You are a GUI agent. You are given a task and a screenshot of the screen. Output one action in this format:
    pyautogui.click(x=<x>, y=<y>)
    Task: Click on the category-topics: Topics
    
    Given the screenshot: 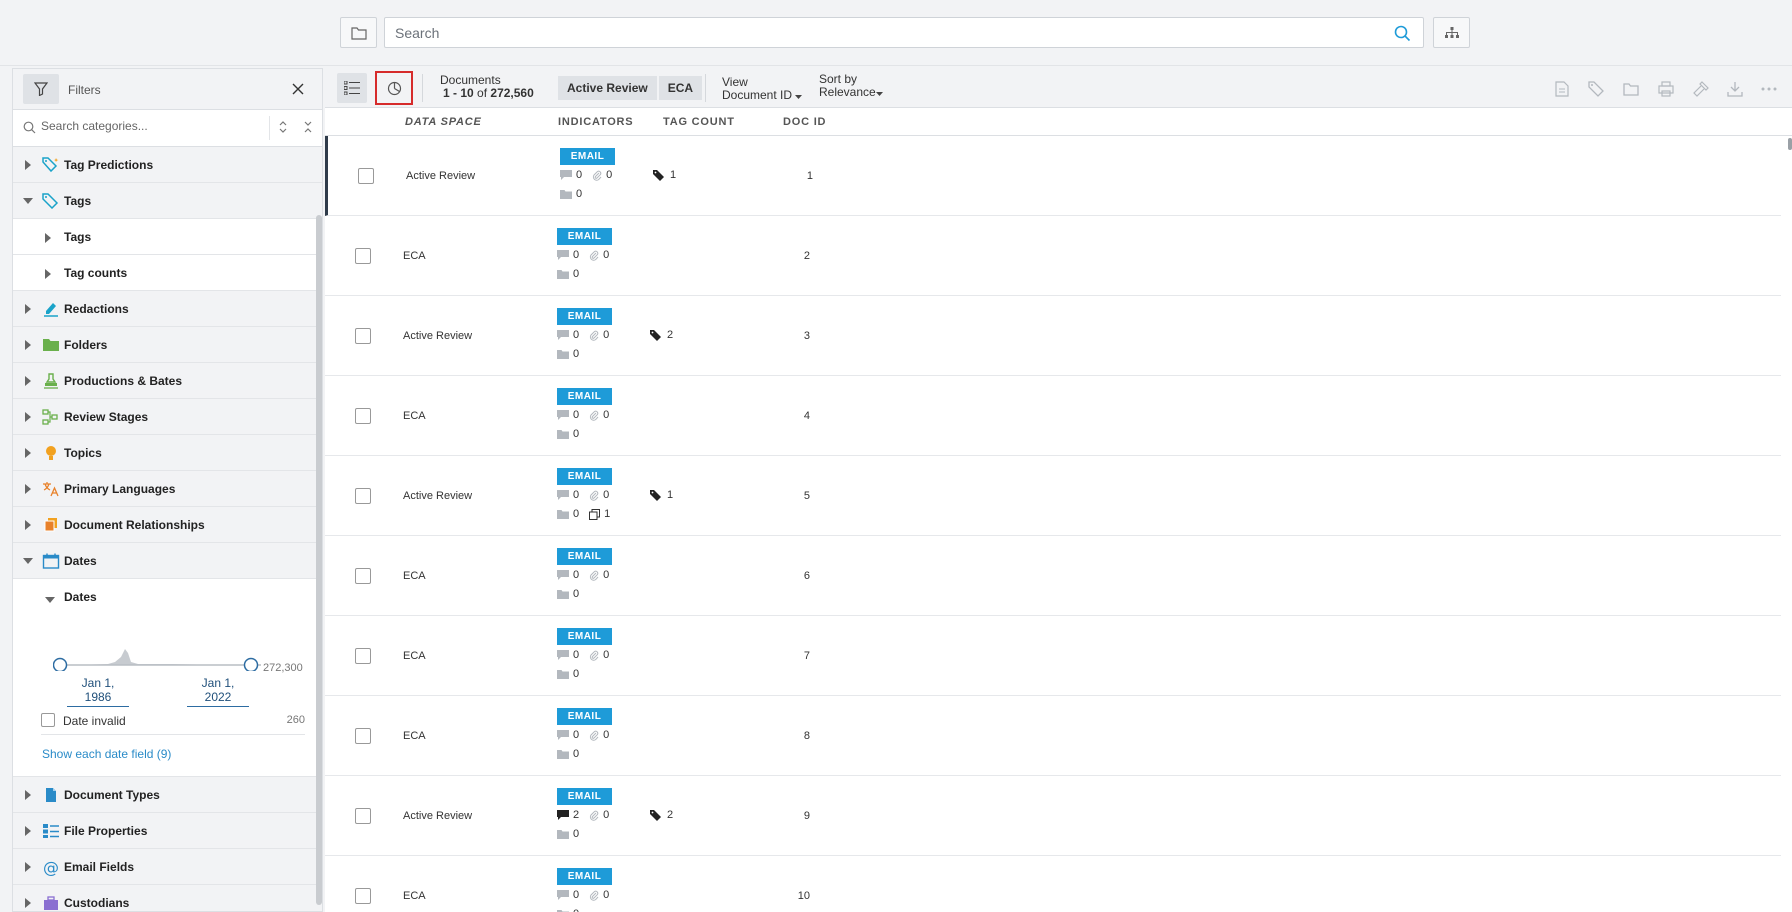 What is the action you would take?
    pyautogui.click(x=167, y=453)
    